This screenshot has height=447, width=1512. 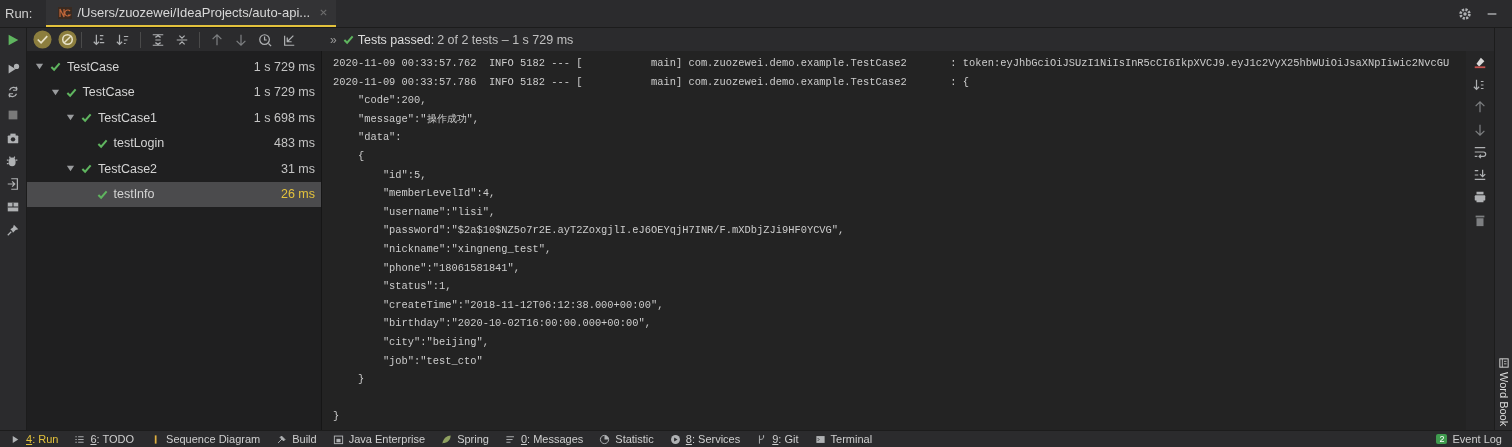 I want to click on tool-window-button: Spring, so click(x=465, y=439).